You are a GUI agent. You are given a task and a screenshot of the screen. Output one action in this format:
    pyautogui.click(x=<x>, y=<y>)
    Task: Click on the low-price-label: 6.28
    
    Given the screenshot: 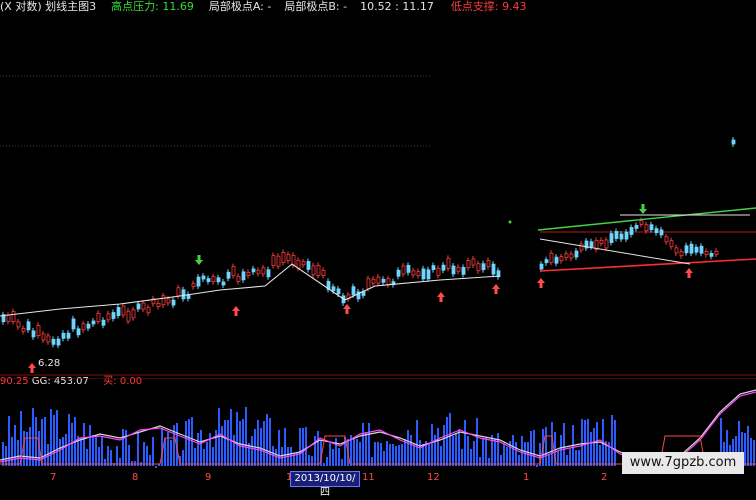 What is the action you would take?
    pyautogui.click(x=49, y=363)
    